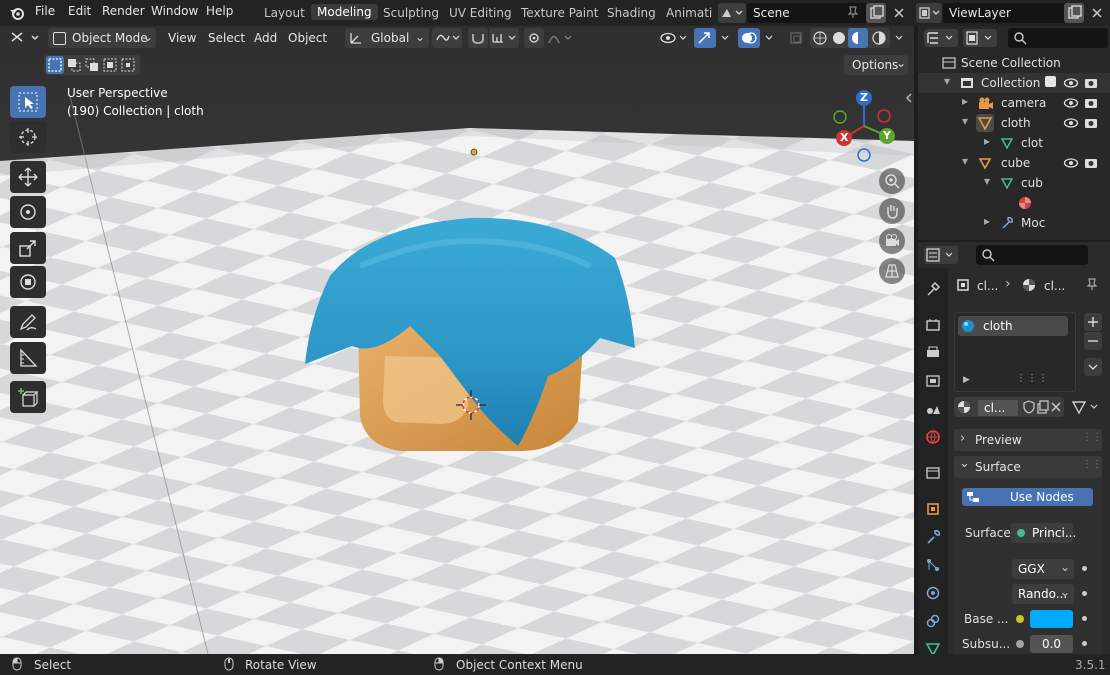  I want to click on proportional-editing-icon, so click(534, 38).